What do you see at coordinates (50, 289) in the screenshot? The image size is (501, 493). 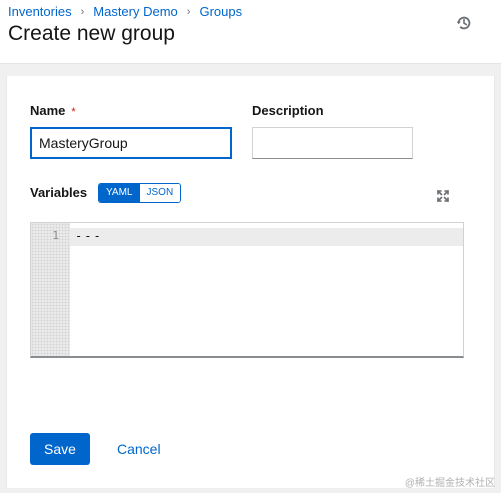 I see `editor-gutter` at bounding box center [50, 289].